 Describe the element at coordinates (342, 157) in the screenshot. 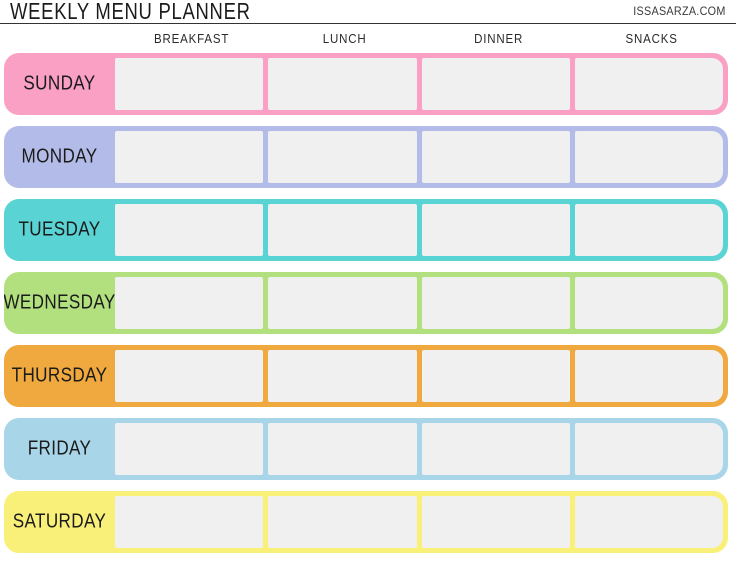

I see `meal-cell-monday-lunch` at that location.